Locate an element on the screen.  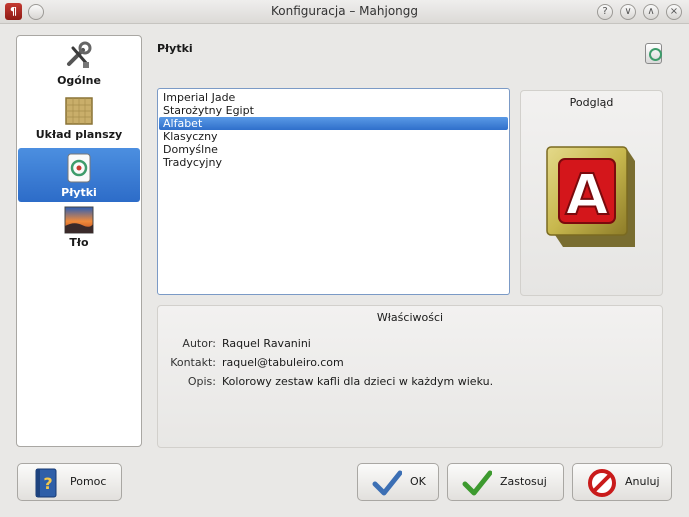
settings-sidebar: Ogólne Układ planszy Płytki Tło is located at coordinates (79, 241).